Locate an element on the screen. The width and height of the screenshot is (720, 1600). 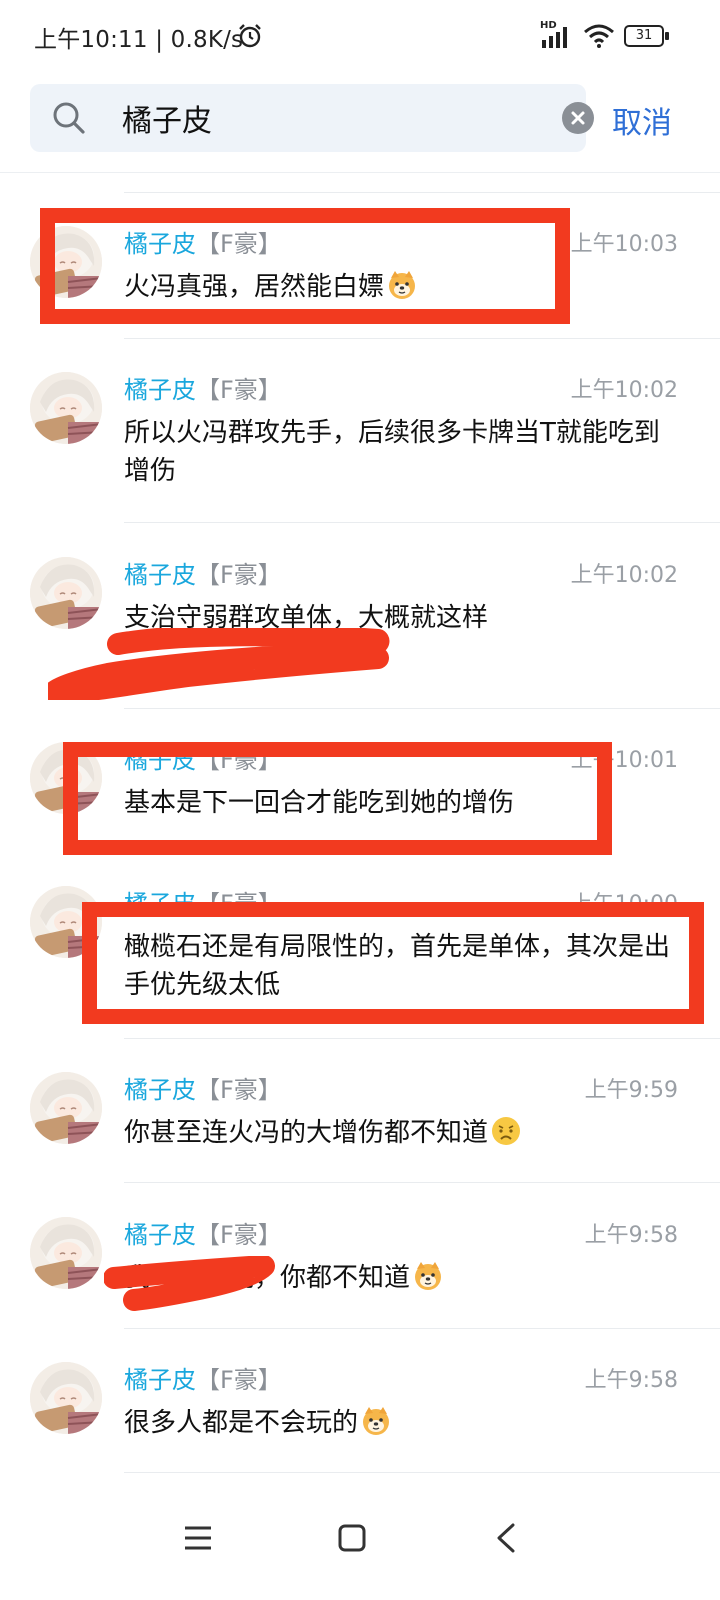
message-item: 橘子皮【F豪】 上午9:59 你甚至连火冯的大增伤都不知道 is located at coordinates (360, 1123).